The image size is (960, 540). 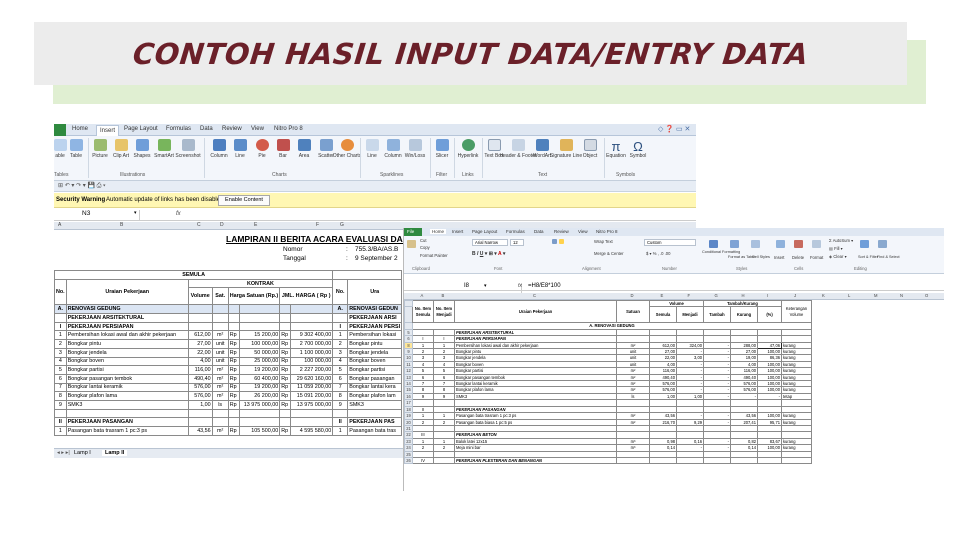 What do you see at coordinates (259, 387) in the screenshot?
I see `cell-harga: 19 200,00` at bounding box center [259, 387].